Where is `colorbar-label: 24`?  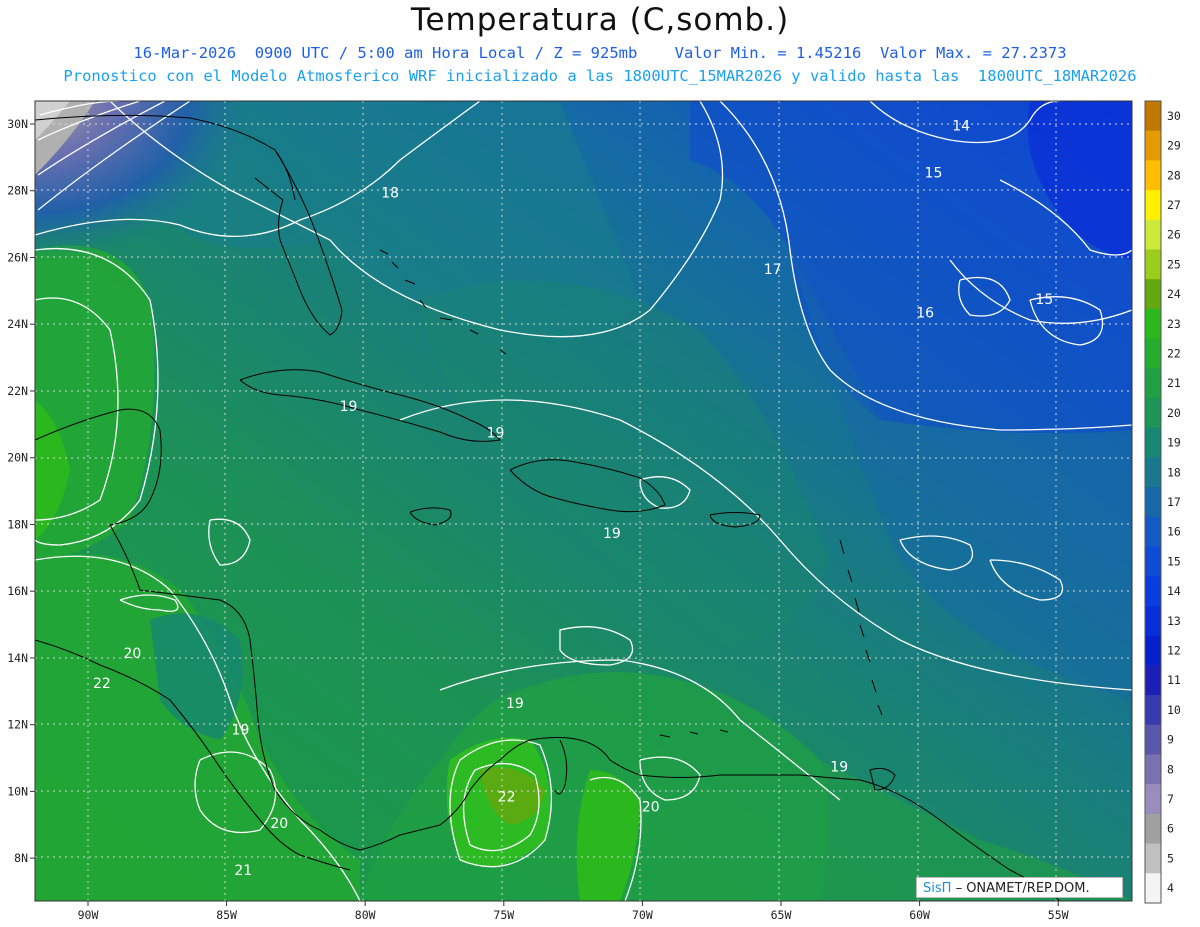
colorbar-label: 24 is located at coordinates (1174, 294).